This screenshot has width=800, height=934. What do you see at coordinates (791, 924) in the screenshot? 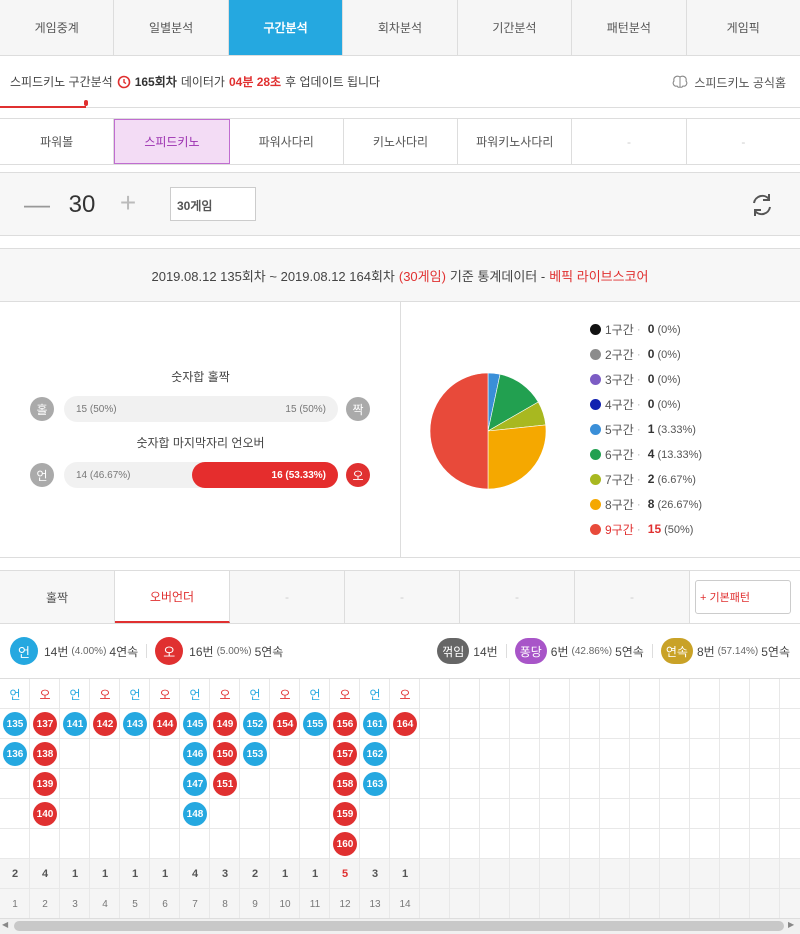
I see `scroll-right-arrow: ▶` at bounding box center [791, 924].